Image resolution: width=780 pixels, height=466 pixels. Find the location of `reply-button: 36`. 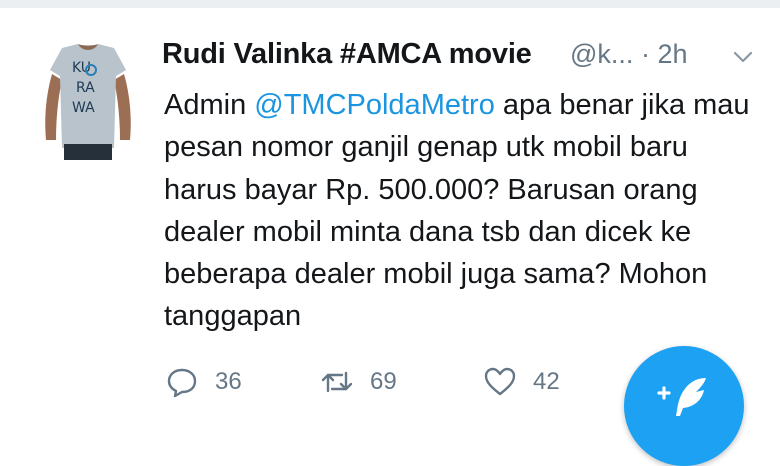

reply-button: 36 is located at coordinates (203, 382).